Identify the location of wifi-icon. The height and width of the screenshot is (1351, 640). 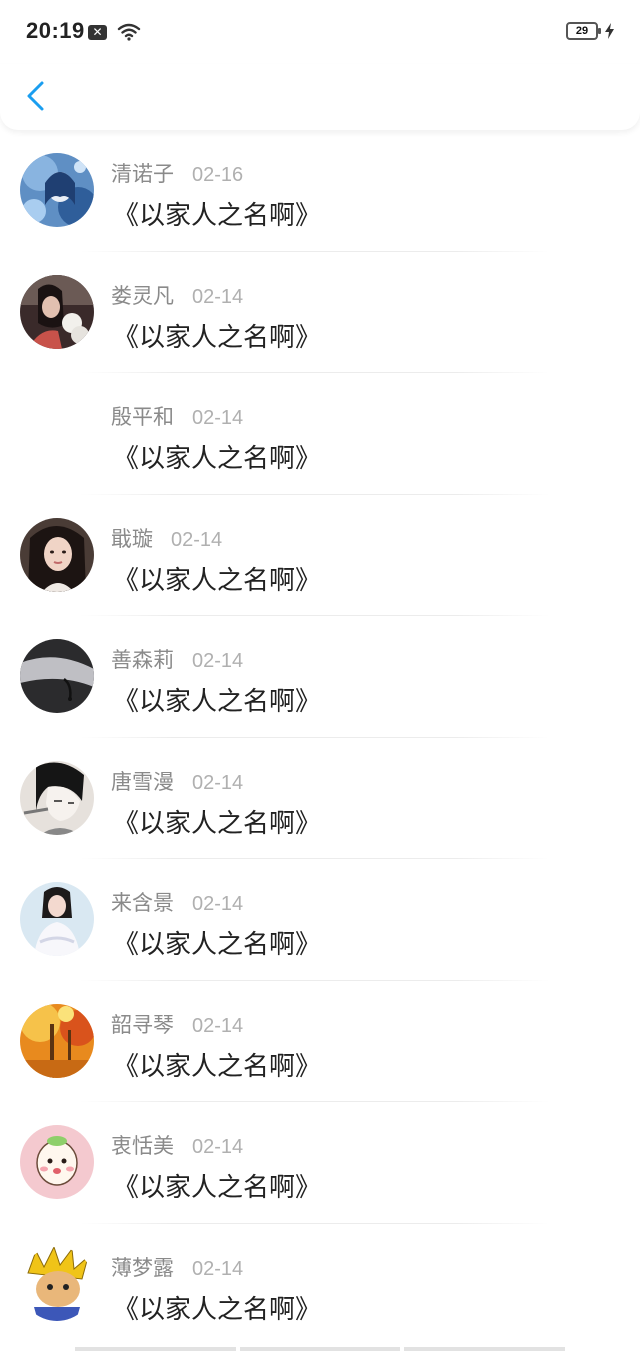
(129, 32).